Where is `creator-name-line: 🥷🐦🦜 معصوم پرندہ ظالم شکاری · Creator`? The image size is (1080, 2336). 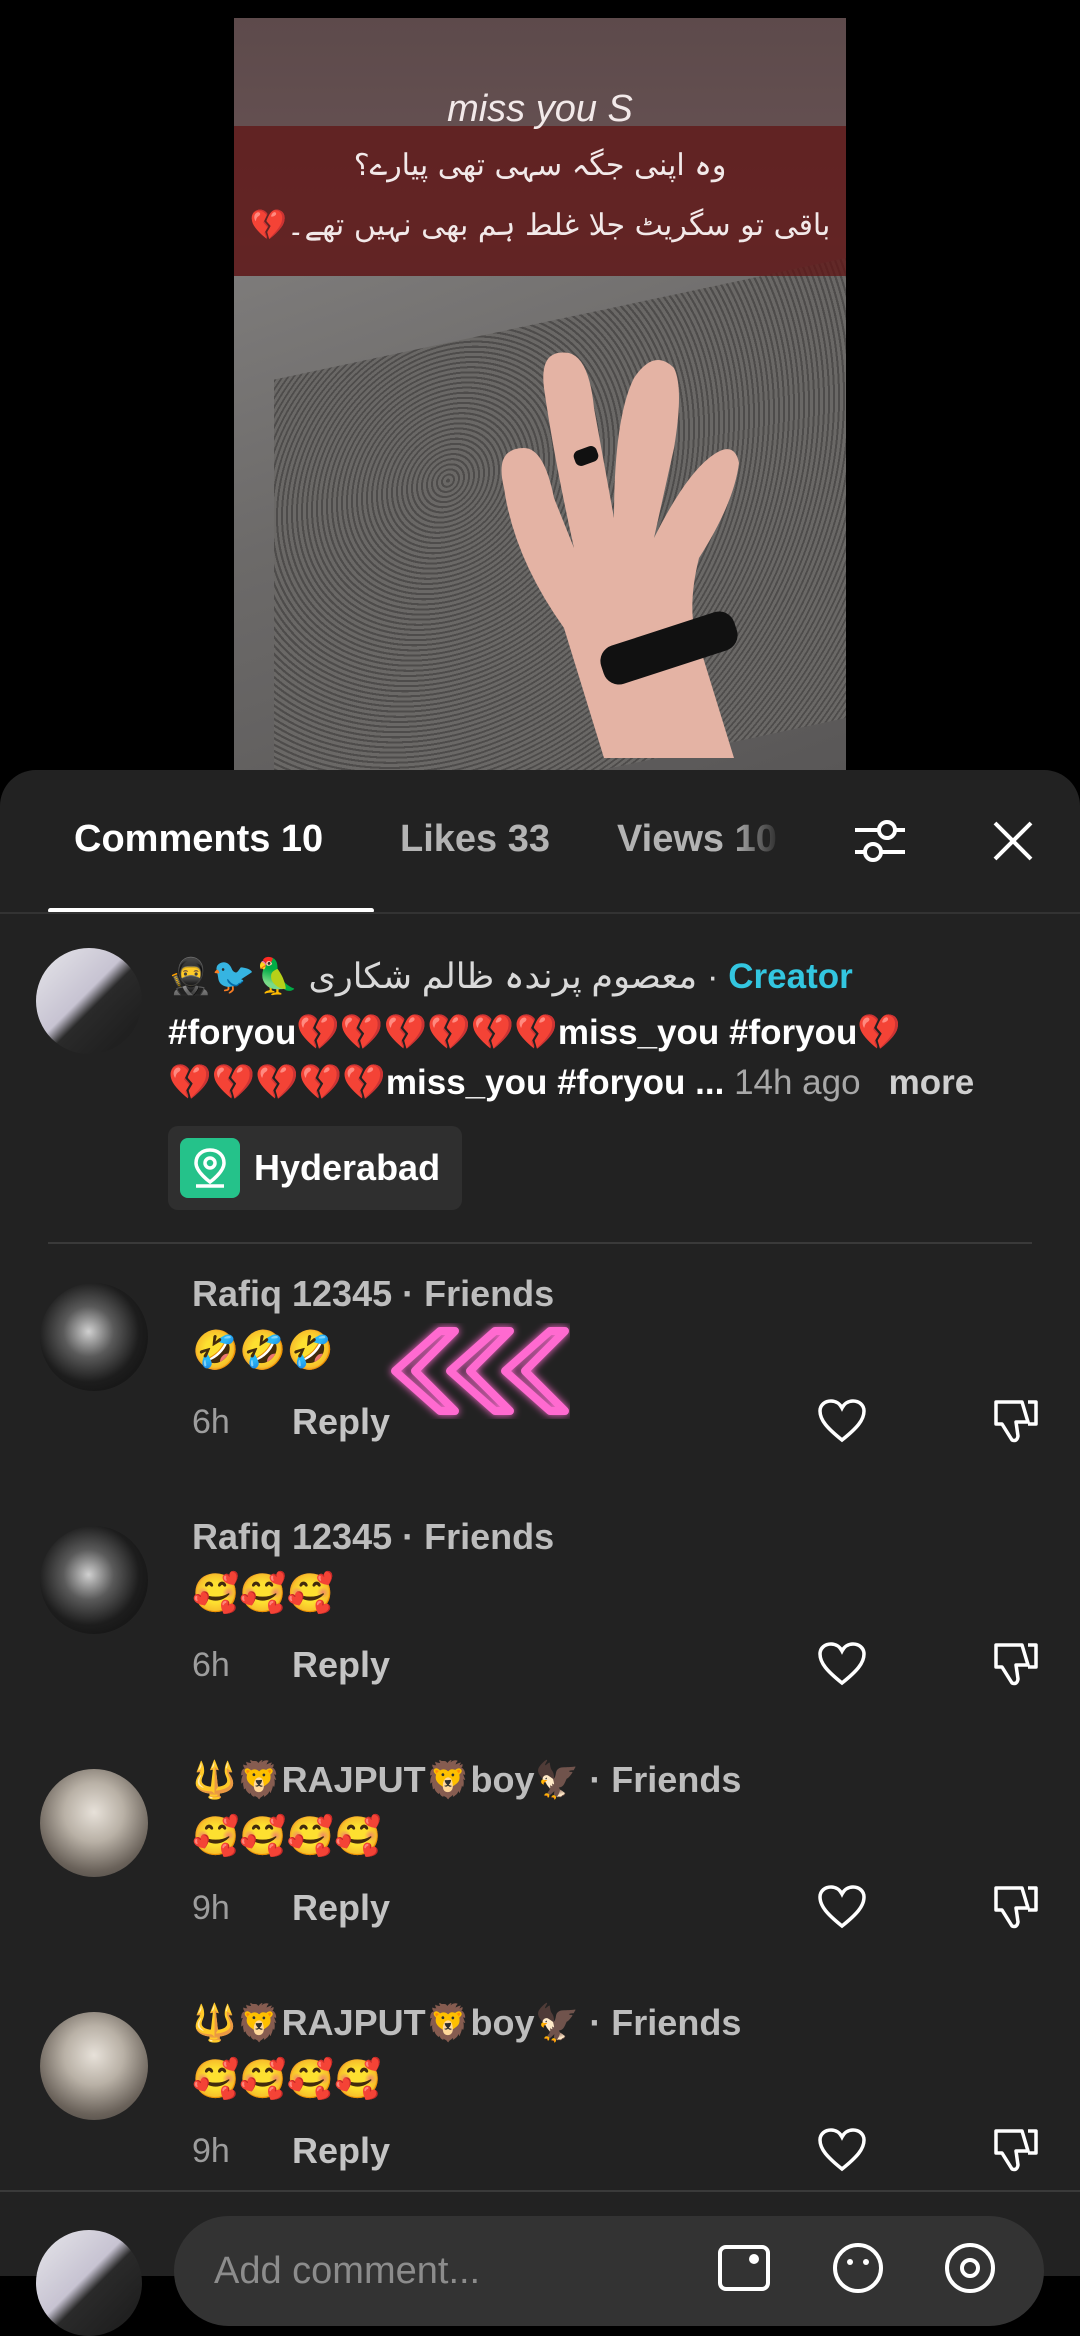
creator-name-line: 🥷🐦🦜 معصوم پرندہ ظالم شکاری · Creator is located at coordinates (510, 976).